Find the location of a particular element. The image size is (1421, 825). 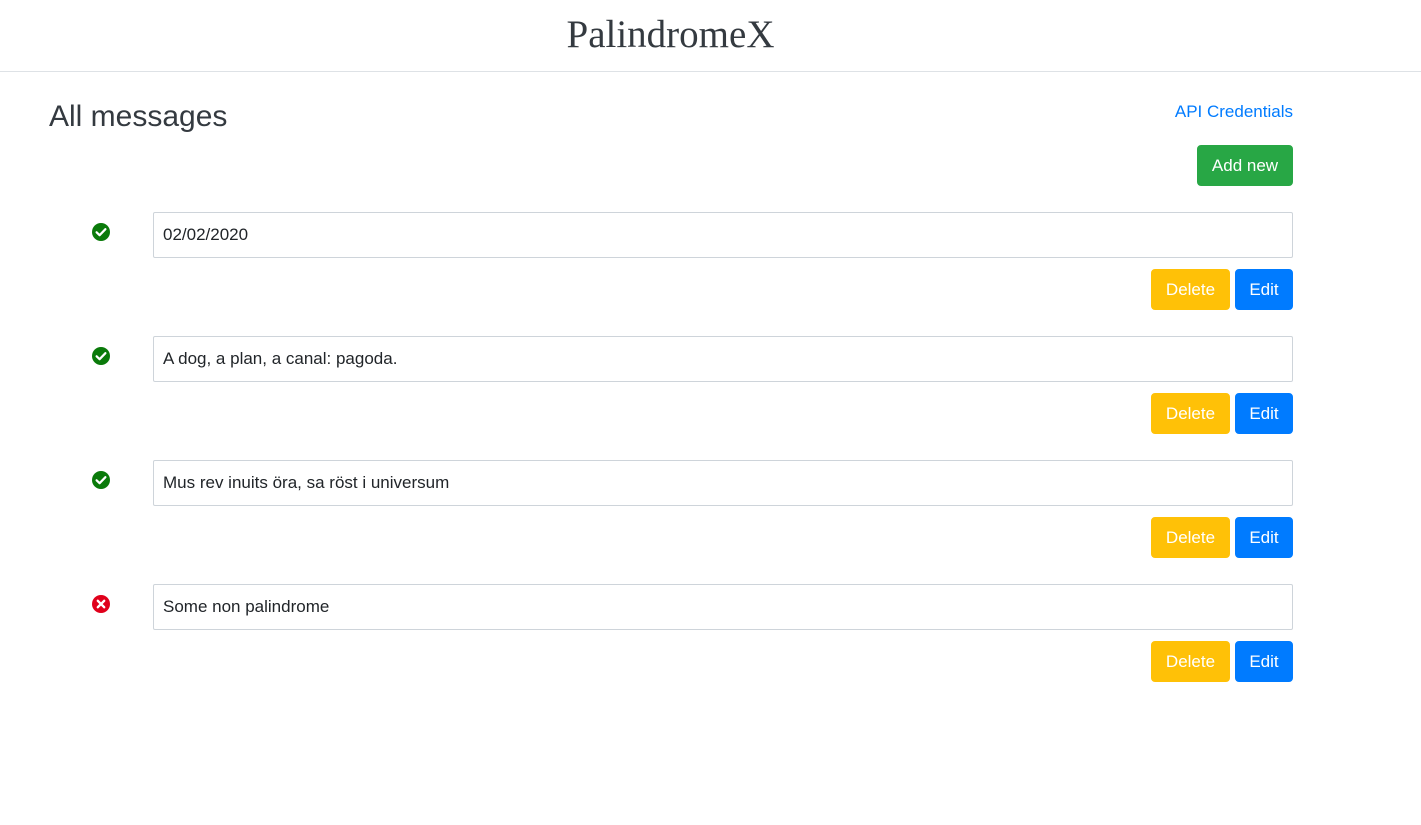

x-circle-icon is located at coordinates (101, 604).